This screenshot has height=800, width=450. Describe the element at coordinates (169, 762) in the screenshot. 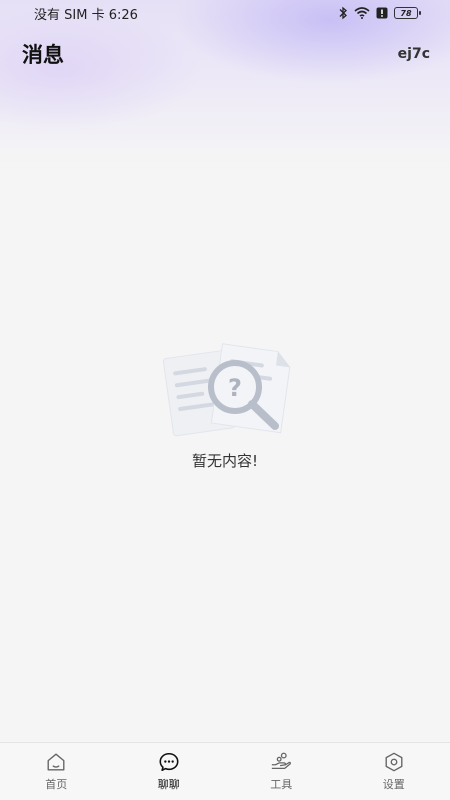

I see `chat-icon` at that location.